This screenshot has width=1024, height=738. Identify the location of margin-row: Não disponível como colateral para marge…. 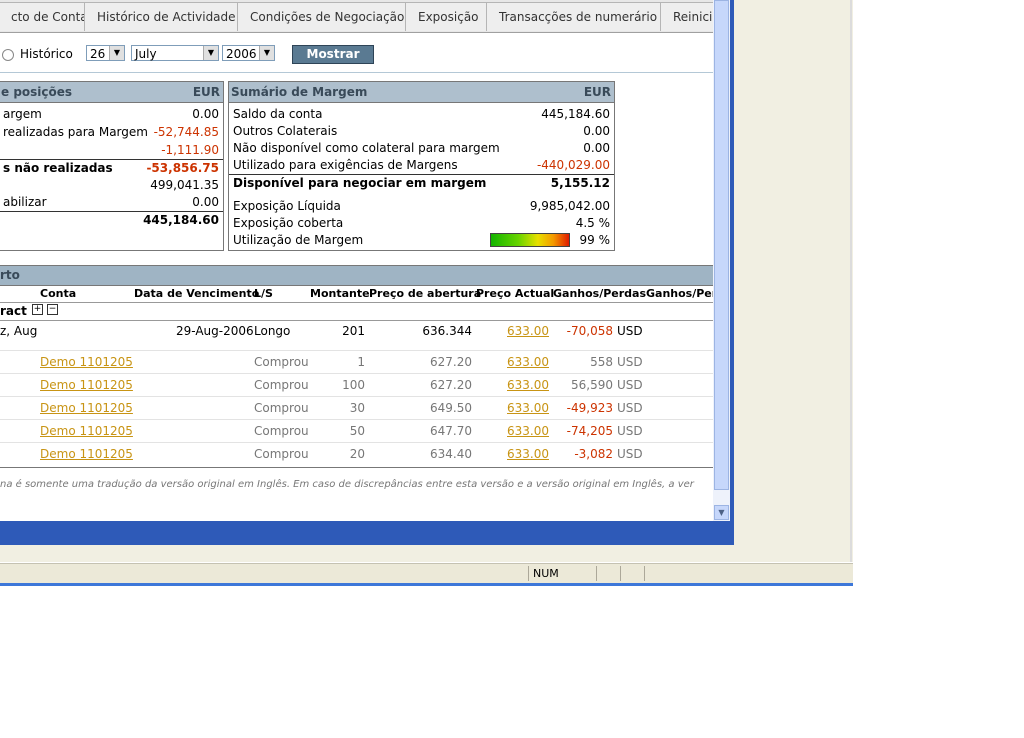
(421, 148).